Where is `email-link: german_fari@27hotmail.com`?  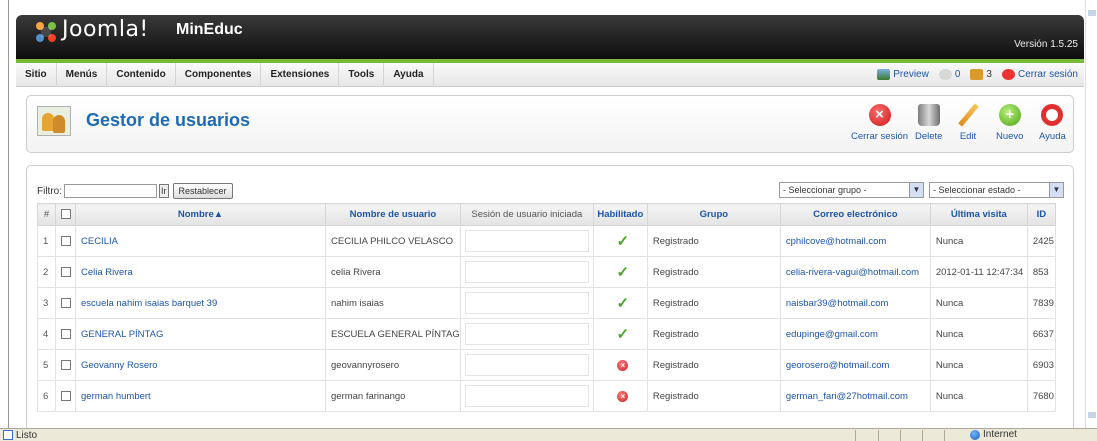 email-link: german_fari@27hotmail.com is located at coordinates (855, 396).